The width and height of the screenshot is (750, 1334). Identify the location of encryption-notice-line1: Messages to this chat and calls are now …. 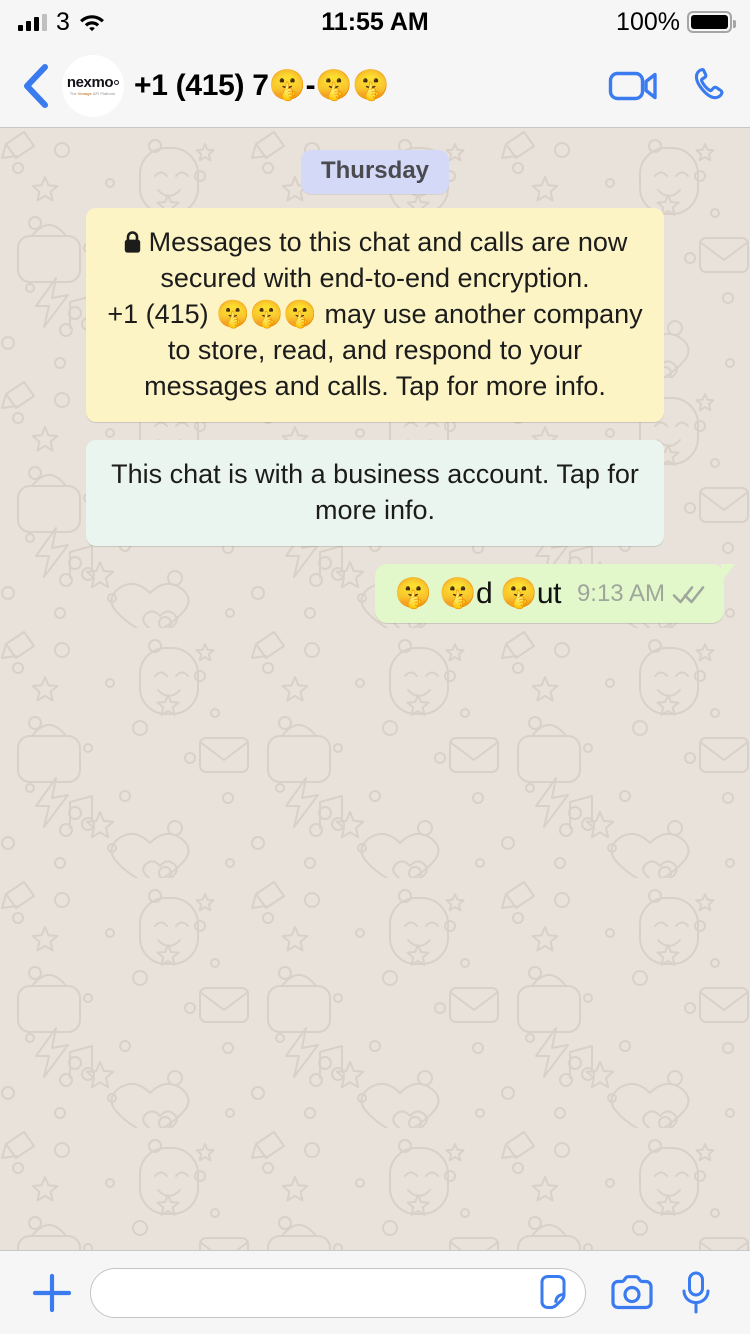
(388, 260).